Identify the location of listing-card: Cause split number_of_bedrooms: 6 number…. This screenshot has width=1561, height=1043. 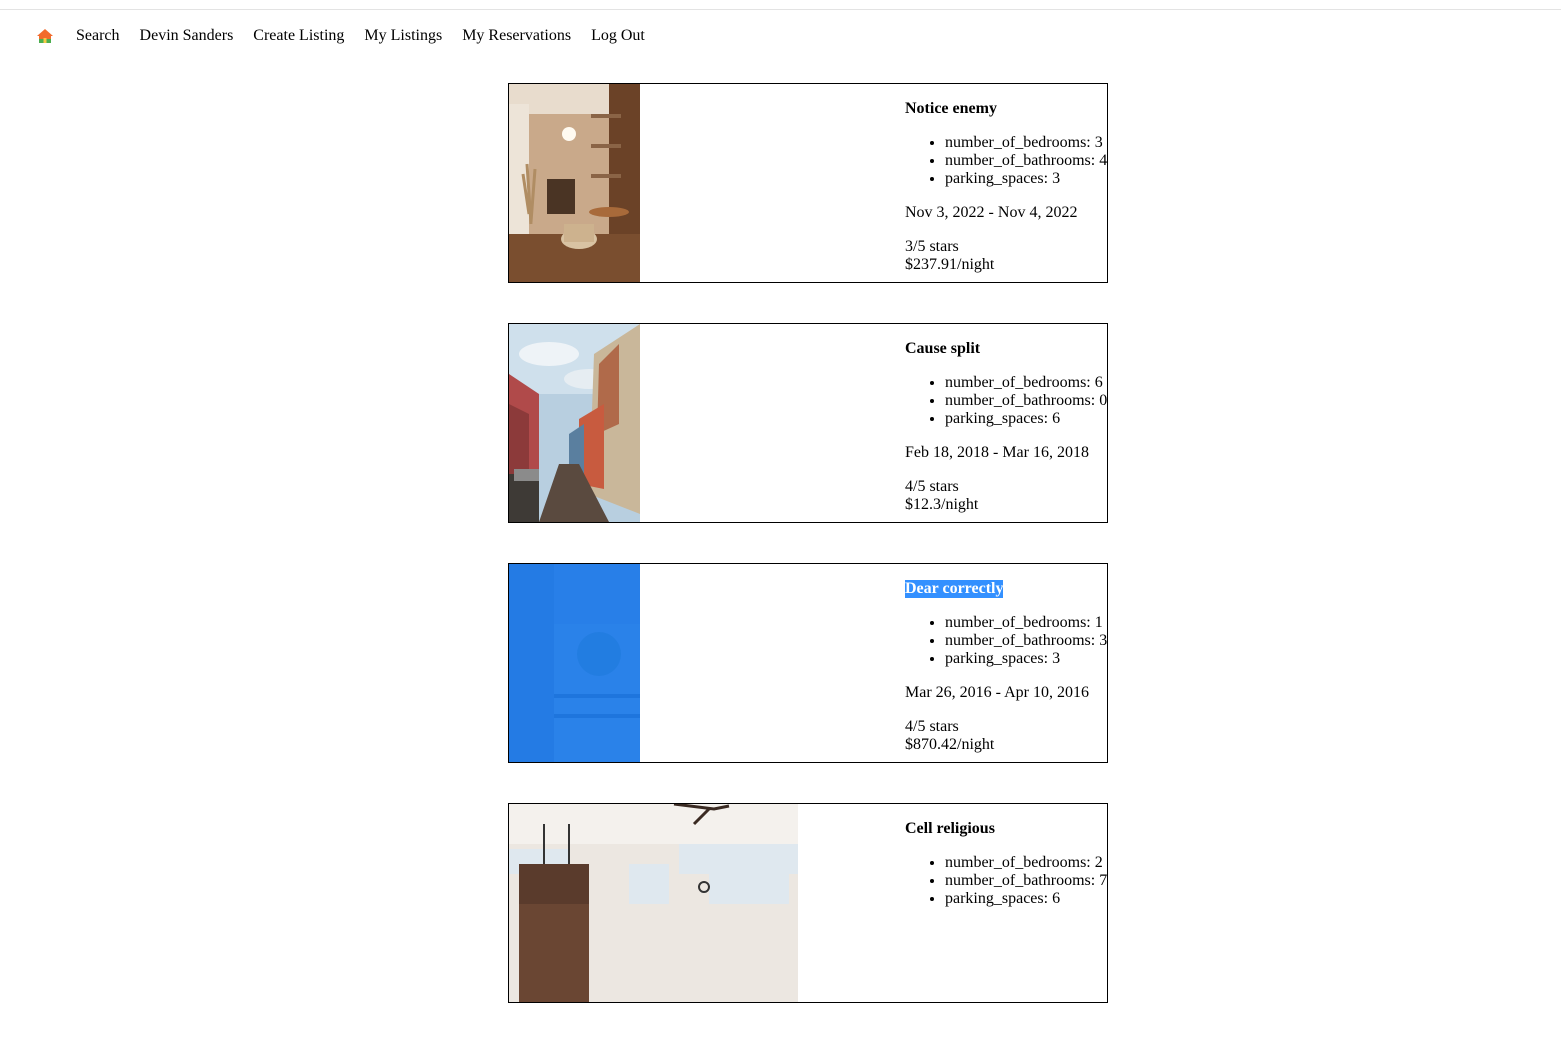
(808, 423).